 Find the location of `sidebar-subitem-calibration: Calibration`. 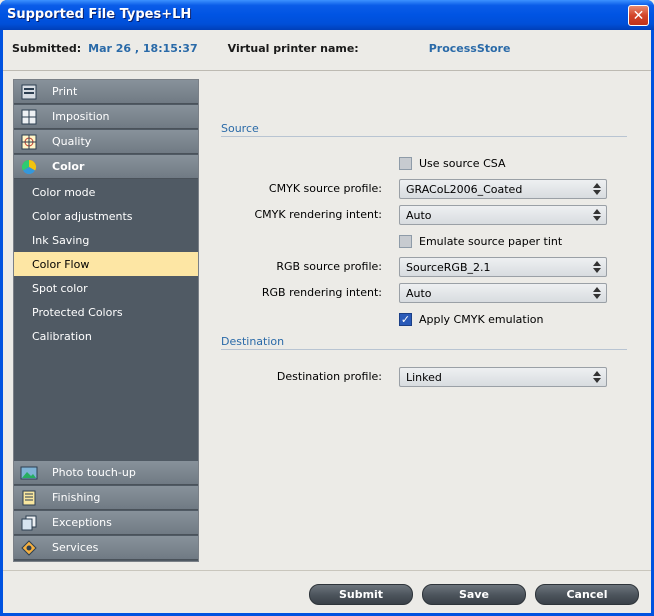

sidebar-subitem-calibration: Calibration is located at coordinates (106, 336).